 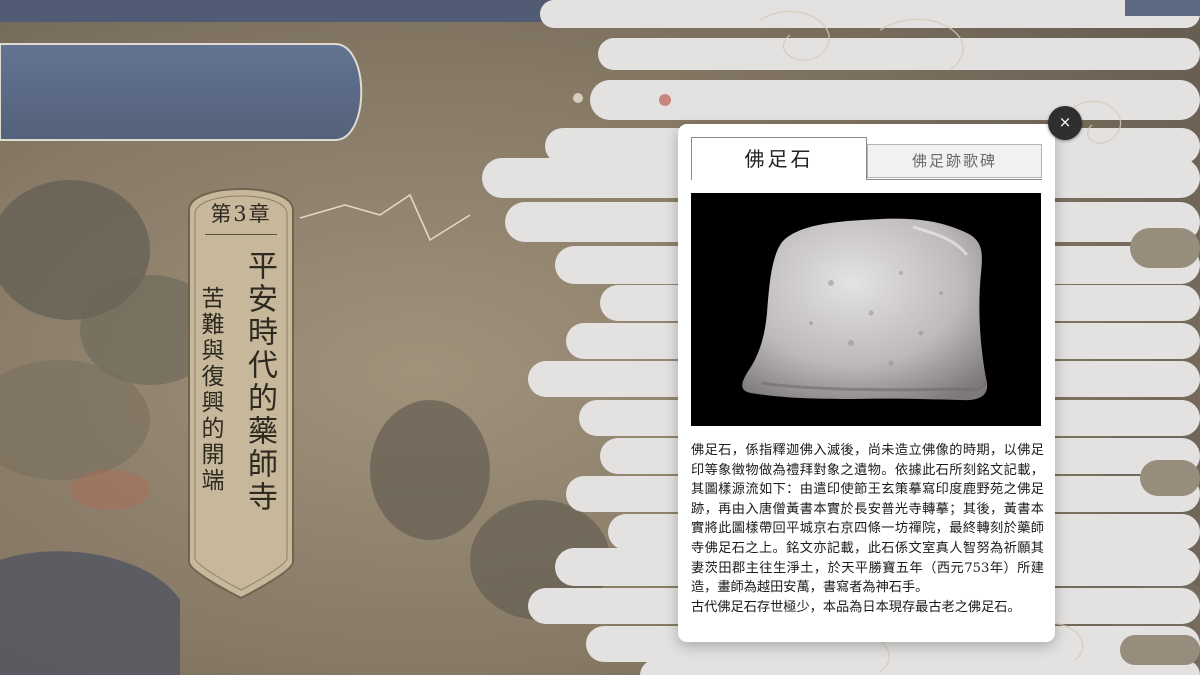 I want to click on close-icon: ×, so click(x=1065, y=122).